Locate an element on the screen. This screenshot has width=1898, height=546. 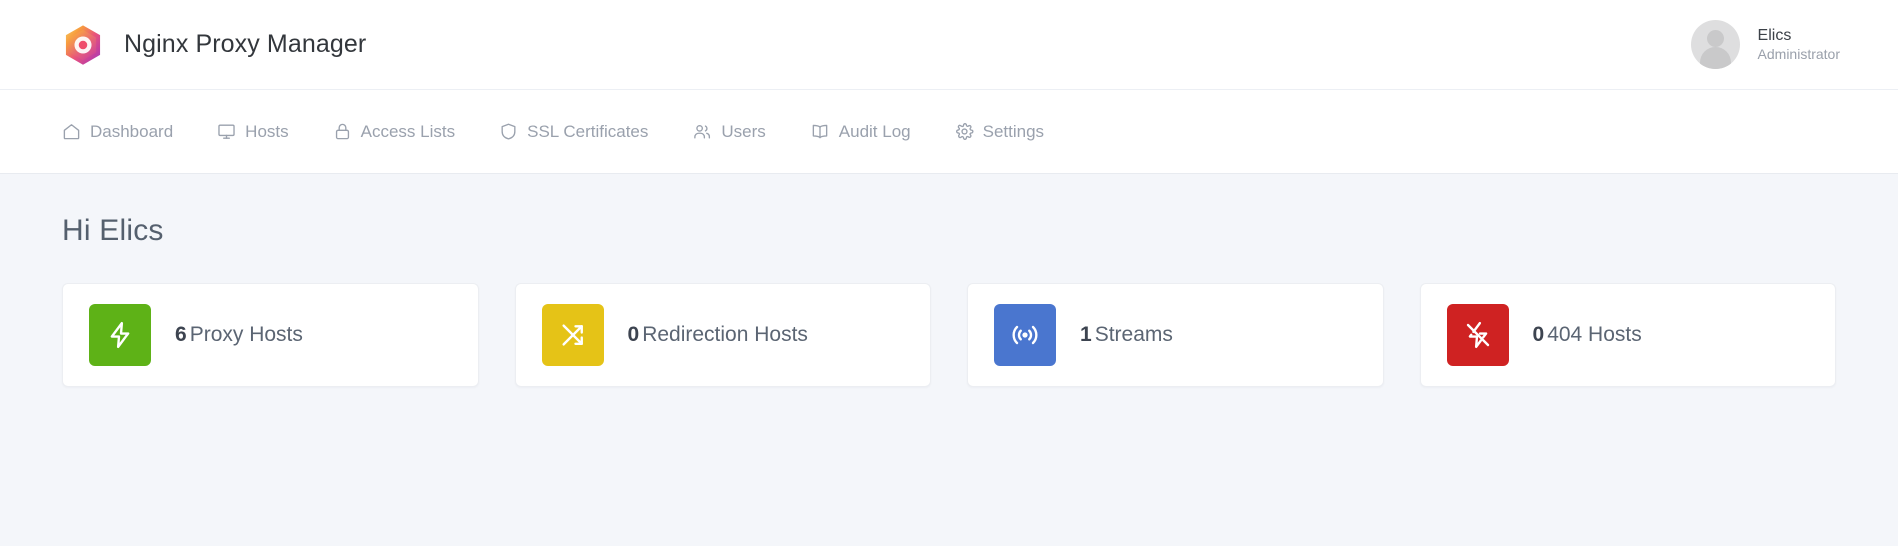
lock-icon is located at coordinates (342, 131).